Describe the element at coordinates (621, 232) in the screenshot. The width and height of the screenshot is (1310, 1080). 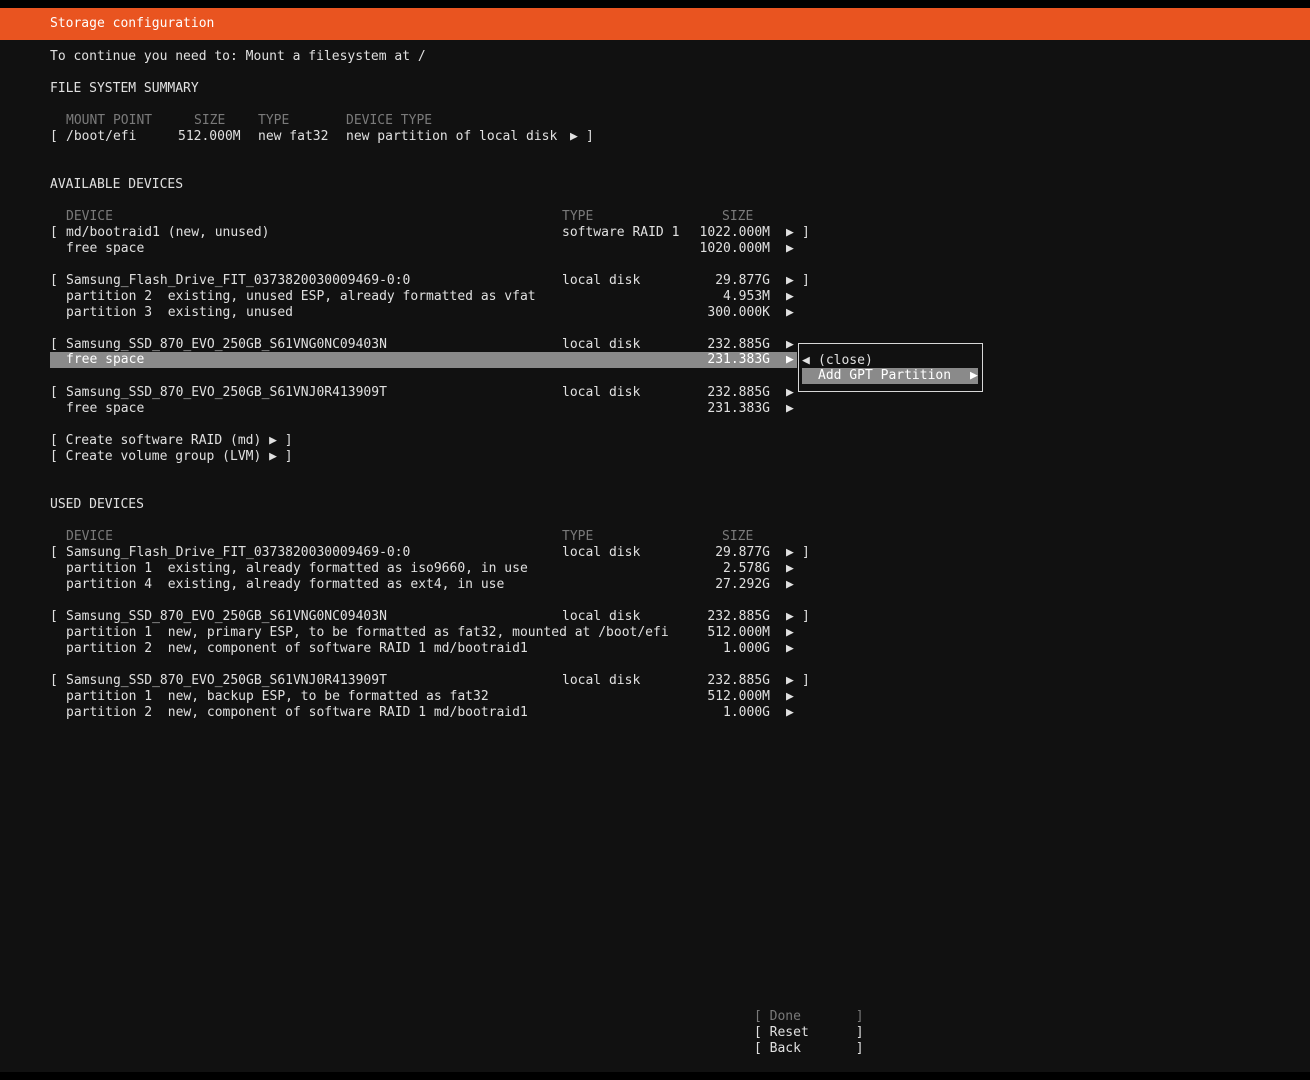
I see `device-type: software RAID 1` at that location.